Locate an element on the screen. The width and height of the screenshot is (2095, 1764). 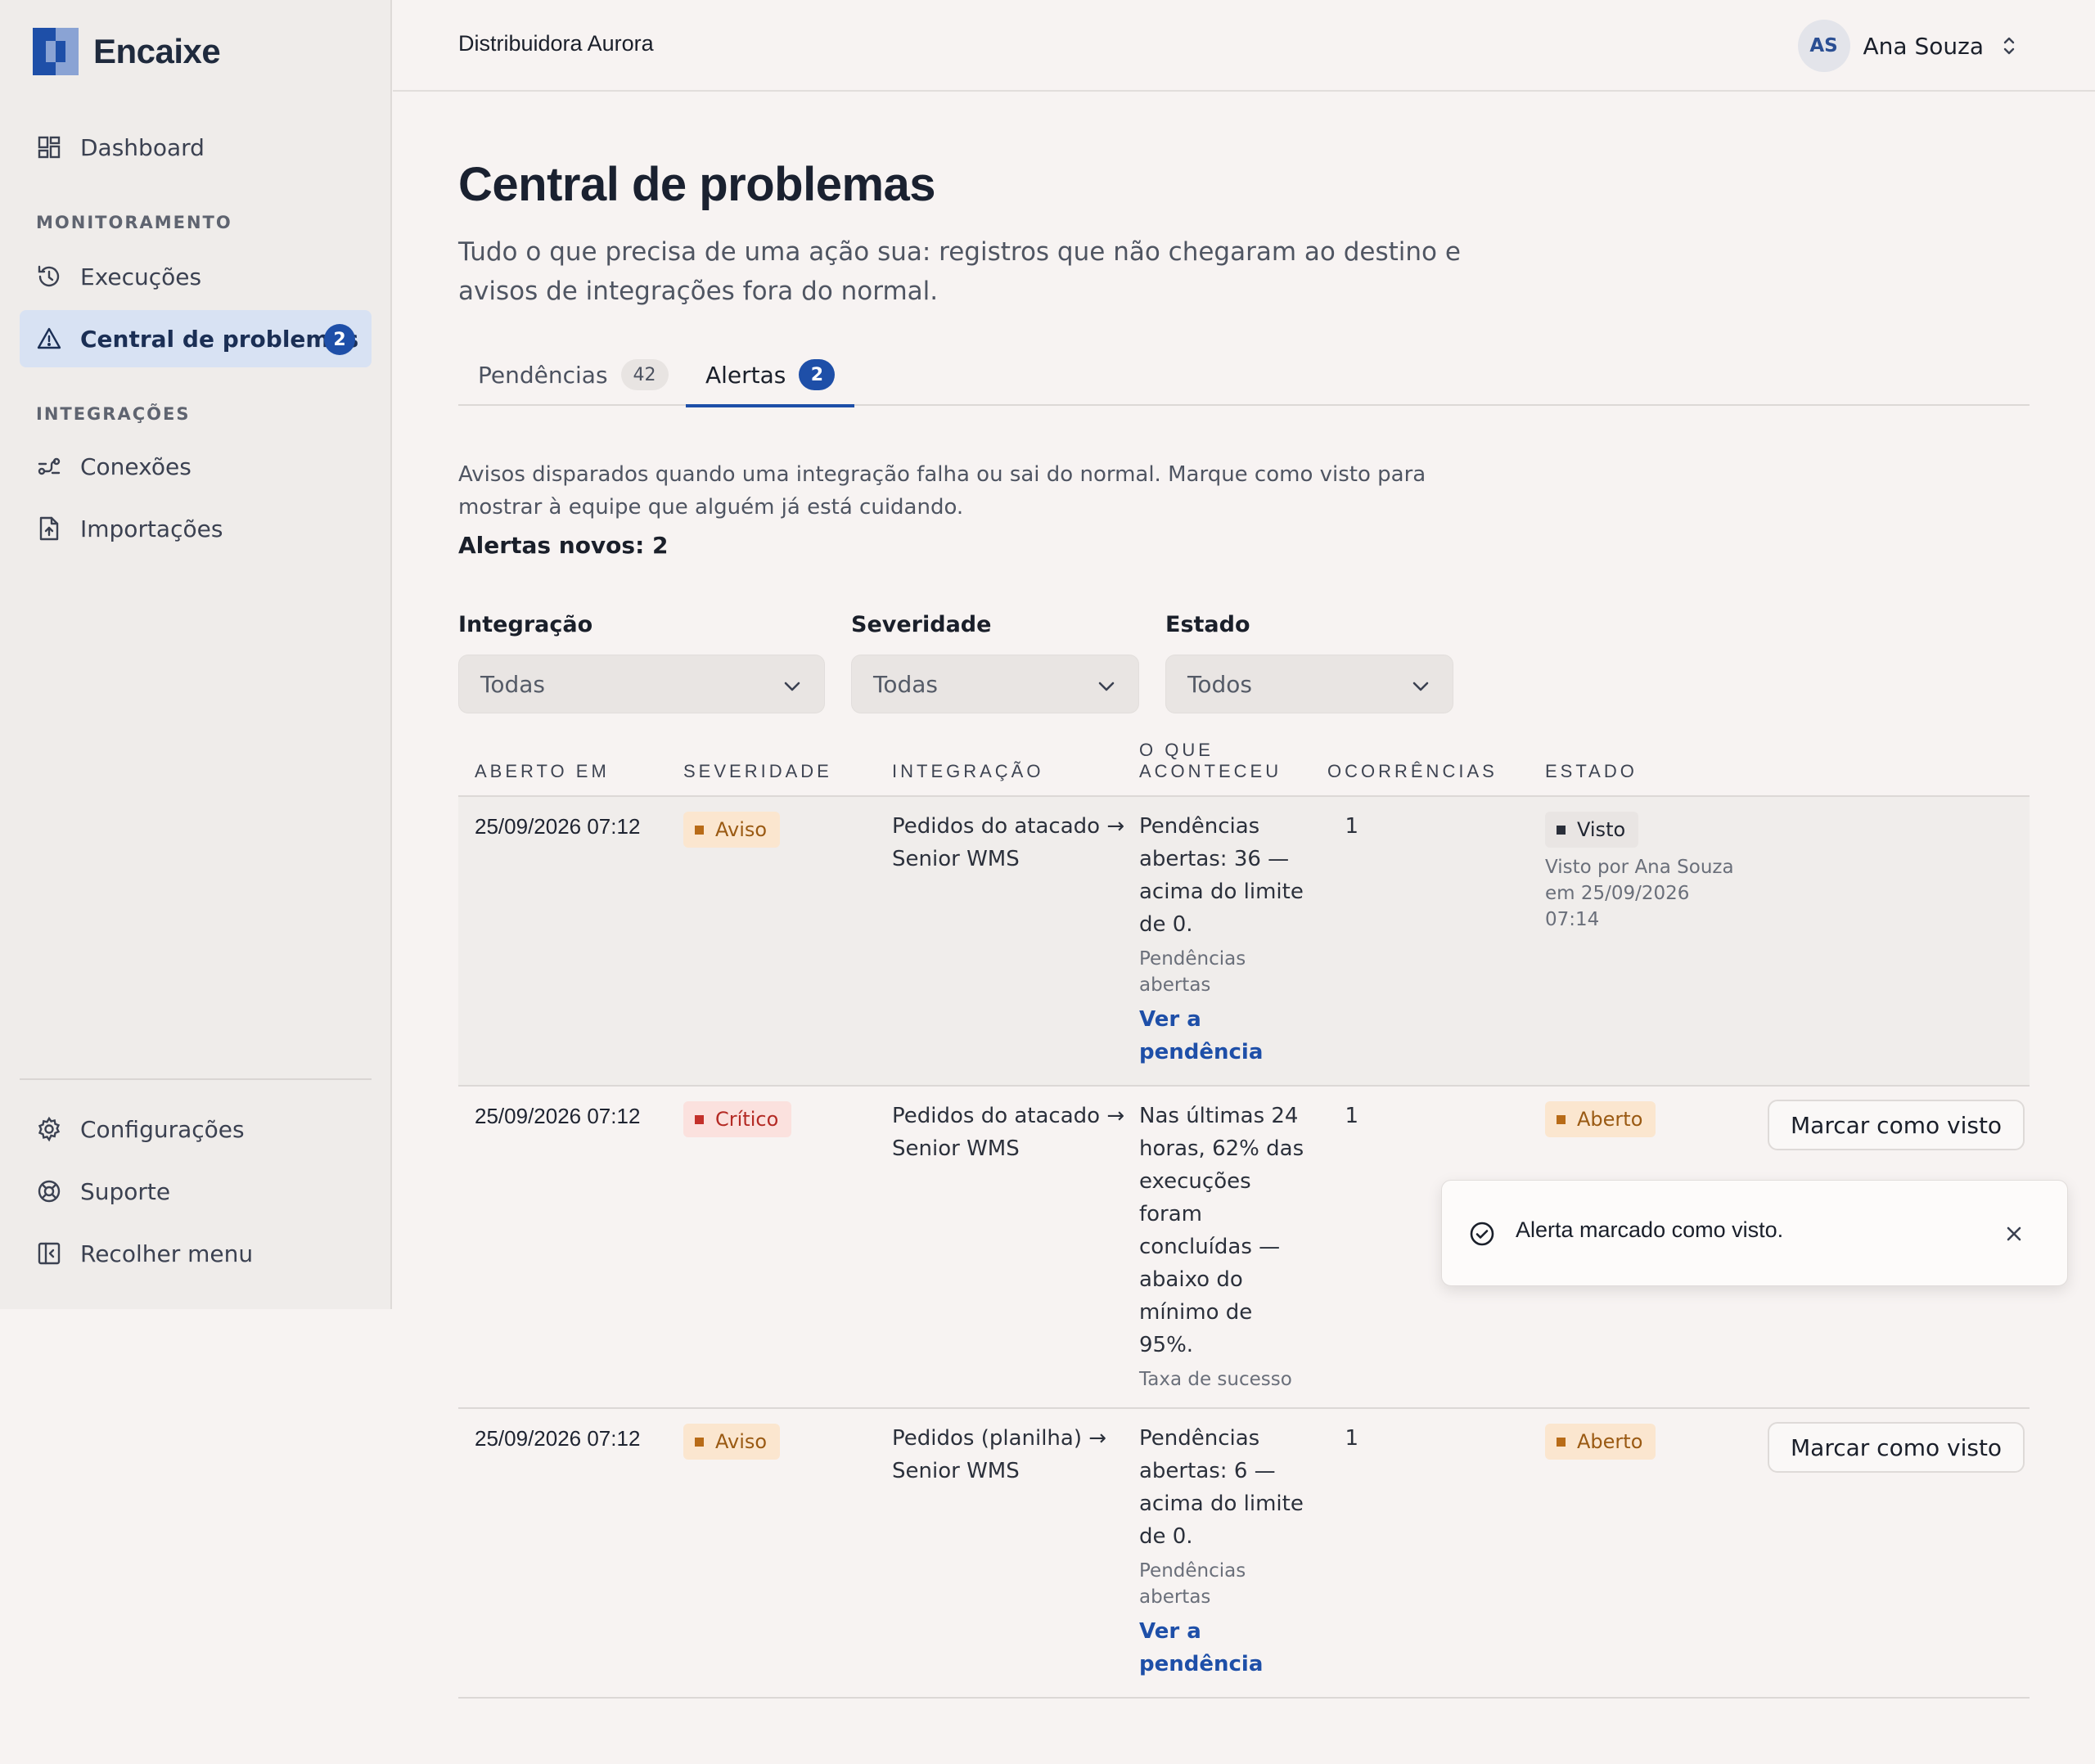
tab-count-badge: 42 is located at coordinates (644, 375).